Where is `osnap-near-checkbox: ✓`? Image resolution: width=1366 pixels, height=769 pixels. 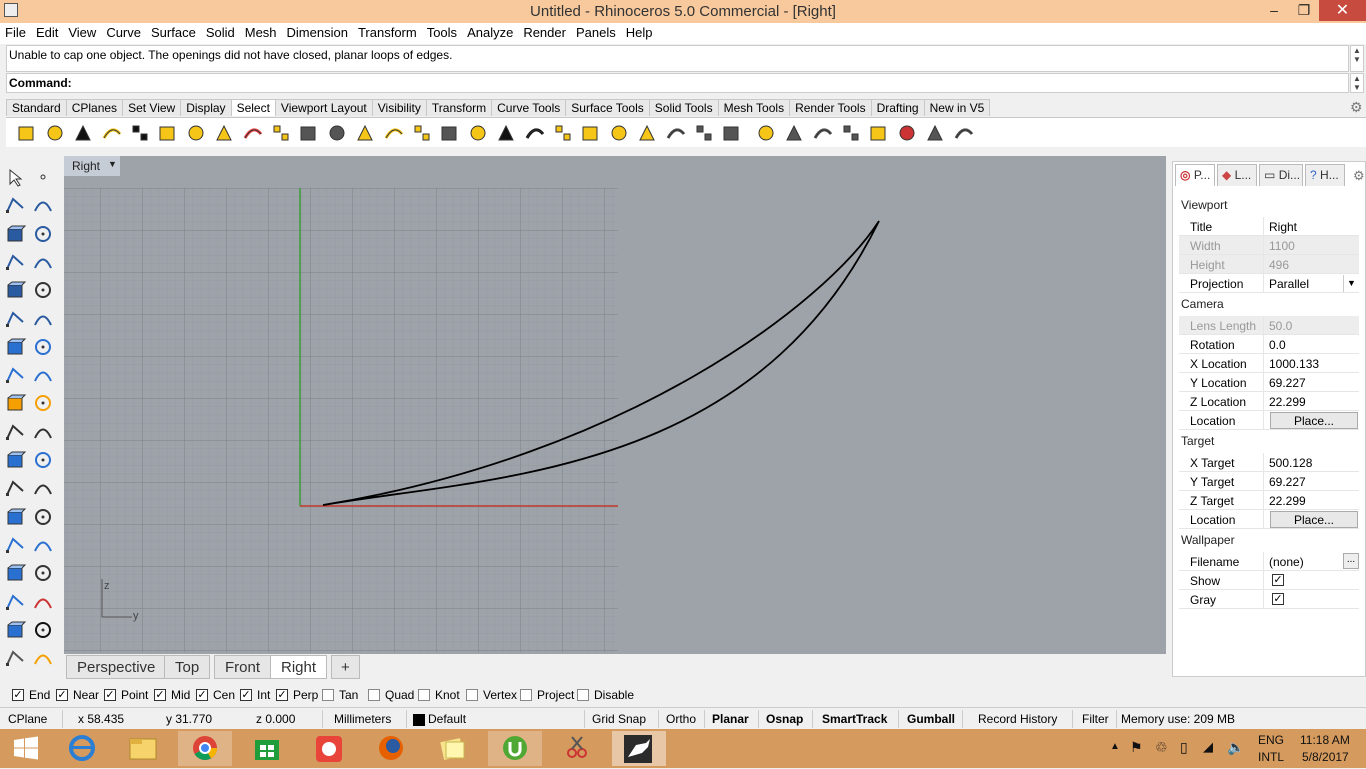
osnap-near-checkbox: ✓ is located at coordinates (62, 695).